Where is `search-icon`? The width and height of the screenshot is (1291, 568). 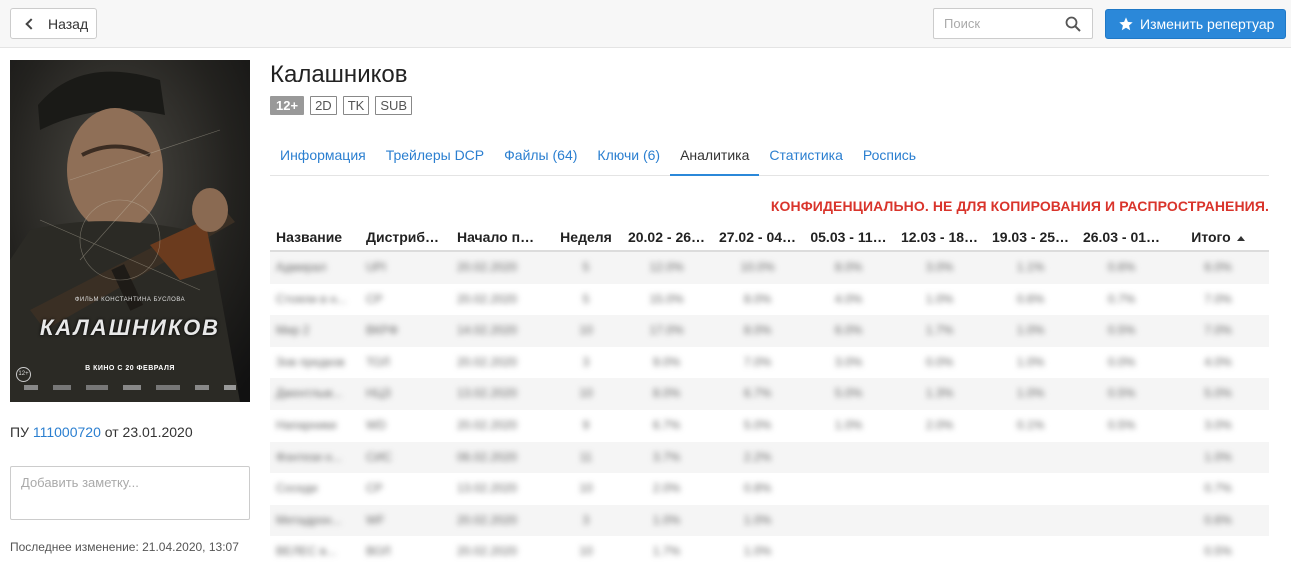 search-icon is located at coordinates (1073, 24).